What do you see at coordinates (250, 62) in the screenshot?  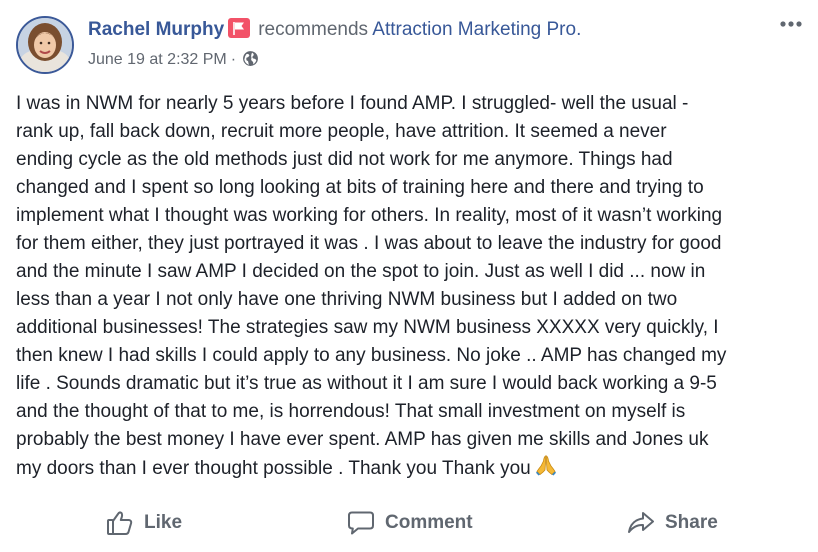 I see `globe-icon` at bounding box center [250, 62].